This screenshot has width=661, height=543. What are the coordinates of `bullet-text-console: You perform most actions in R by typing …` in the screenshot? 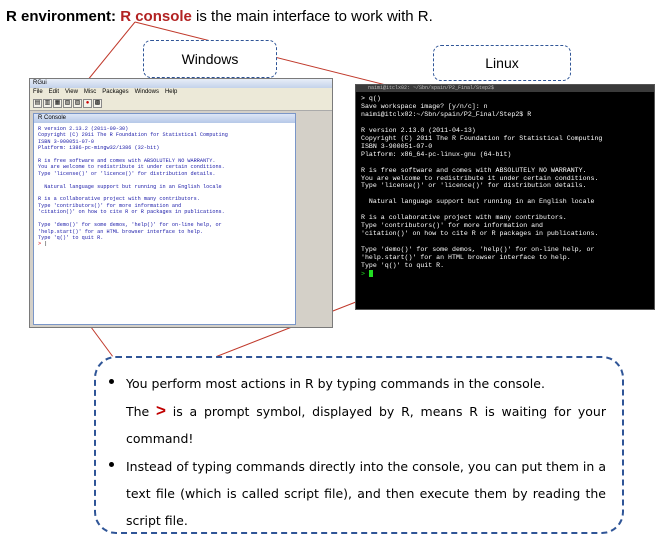 It's located at (335, 383).